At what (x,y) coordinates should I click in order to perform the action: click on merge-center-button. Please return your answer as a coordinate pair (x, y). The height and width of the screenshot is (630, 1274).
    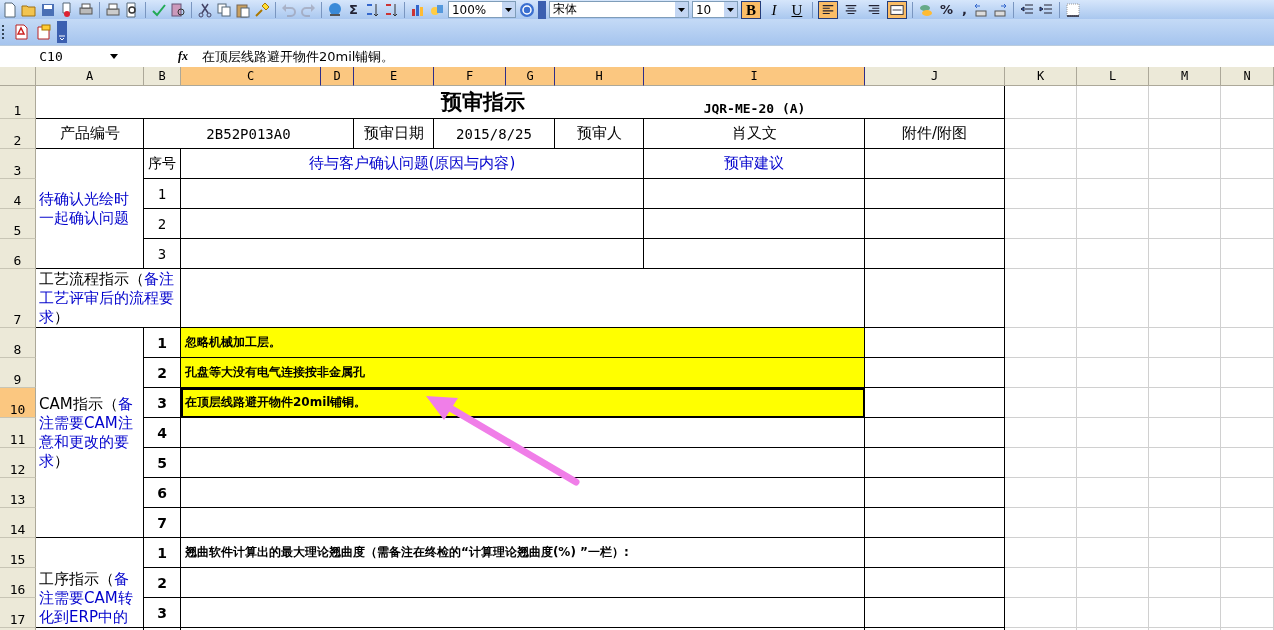
    Looking at the image, I should click on (896, 9).